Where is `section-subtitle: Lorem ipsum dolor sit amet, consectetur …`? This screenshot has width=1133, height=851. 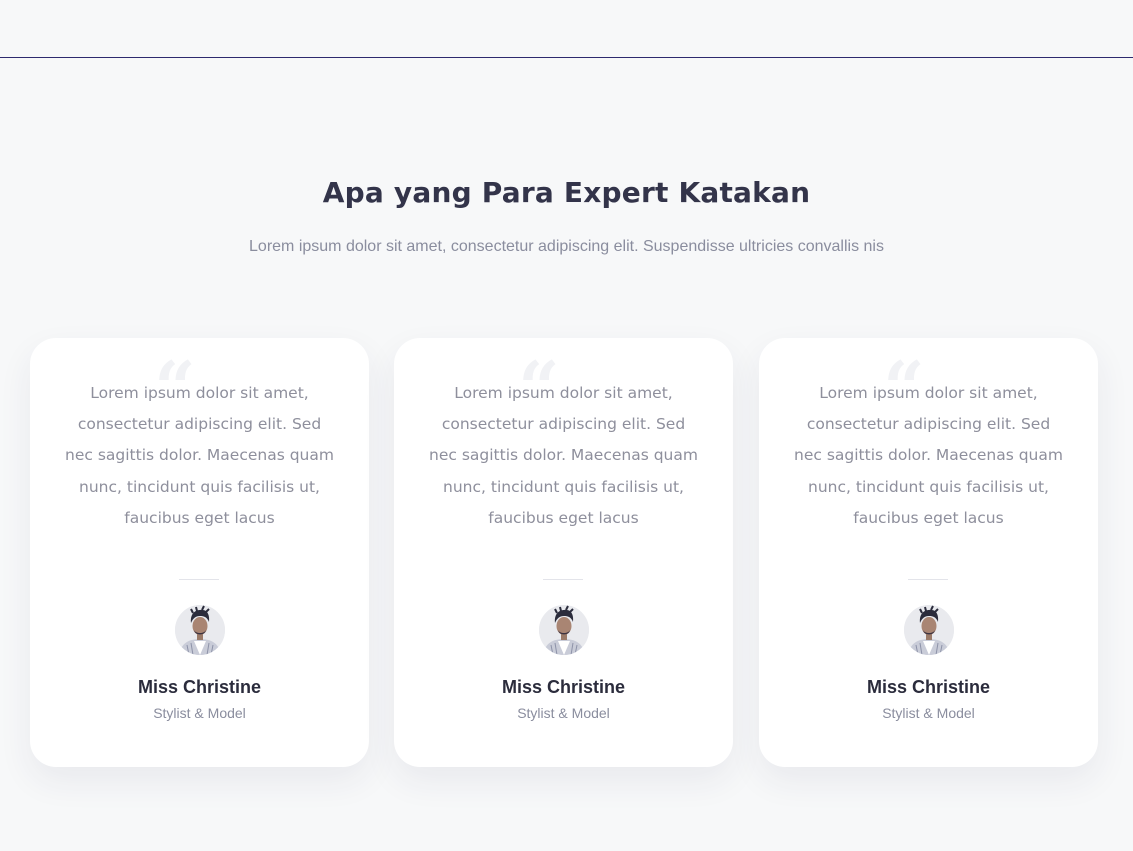 section-subtitle: Lorem ipsum dolor sit amet, consectetur … is located at coordinates (566, 246).